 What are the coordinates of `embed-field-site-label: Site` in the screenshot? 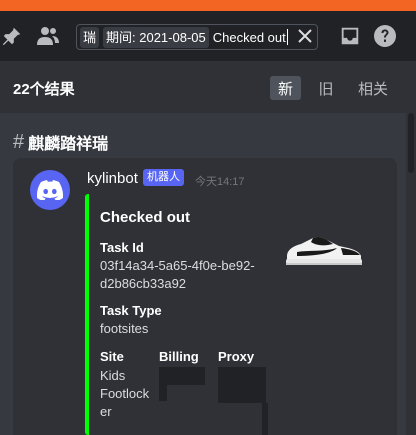 It's located at (112, 356).